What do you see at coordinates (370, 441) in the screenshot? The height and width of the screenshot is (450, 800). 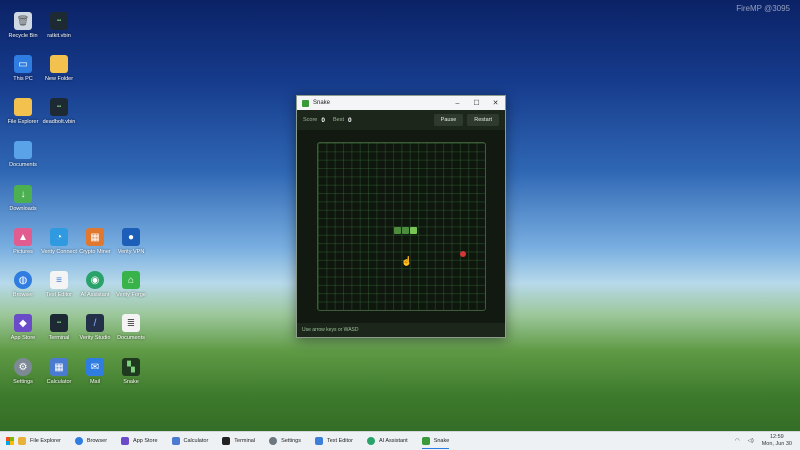 I see `ai-assistant-icon` at bounding box center [370, 441].